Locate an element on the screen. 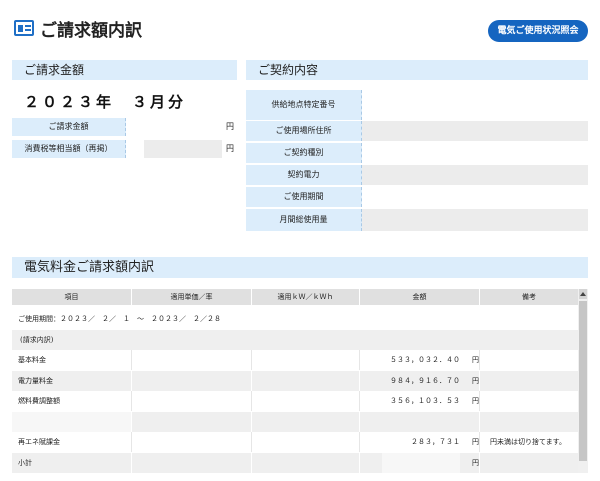 This screenshot has width=600, height=481. page-header: ご請求額内訳 電気ご使用状況照会 is located at coordinates (300, 26).